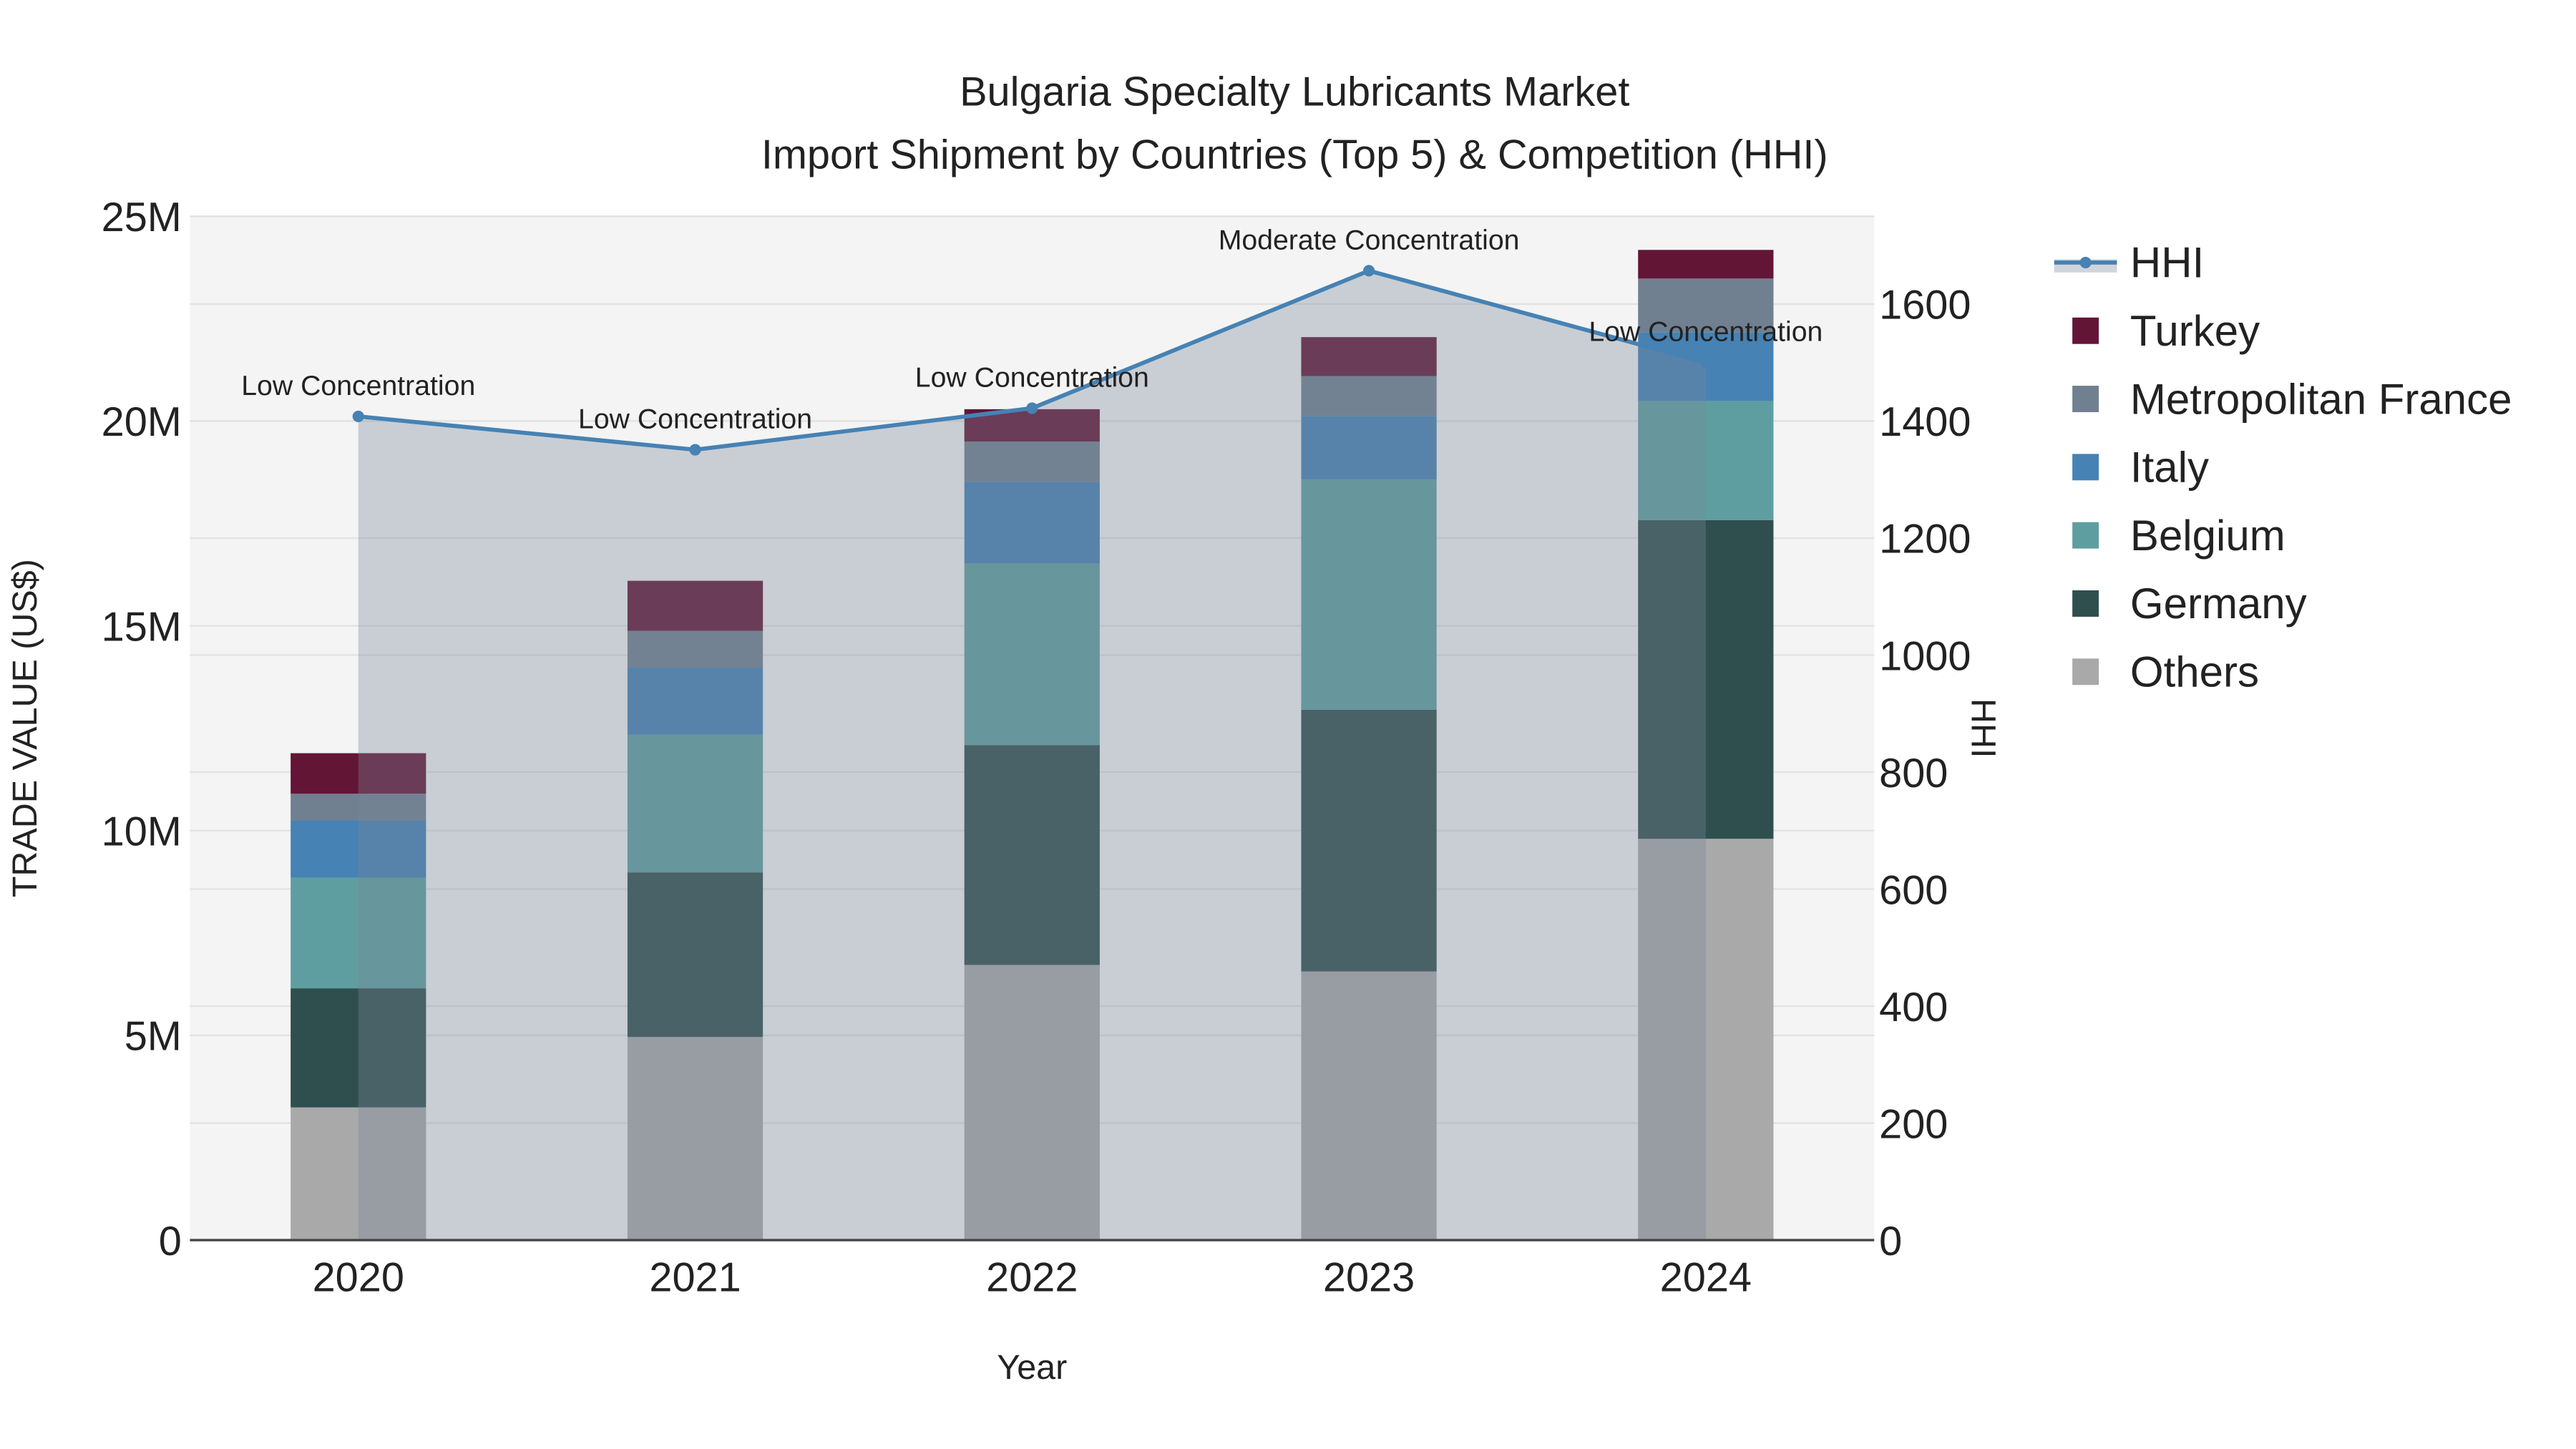 The height and width of the screenshot is (1449, 2576). I want to click on legend-swatch-metropolitan-france, so click(2085, 399).